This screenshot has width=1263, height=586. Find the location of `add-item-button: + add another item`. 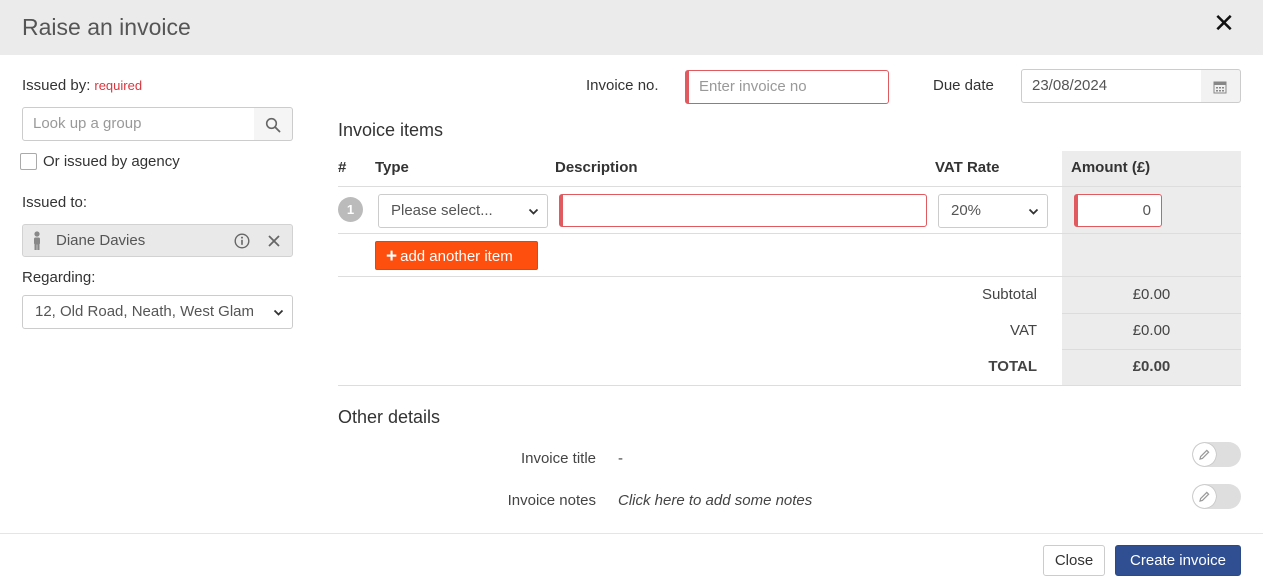

add-item-button: + add another item is located at coordinates (456, 255).